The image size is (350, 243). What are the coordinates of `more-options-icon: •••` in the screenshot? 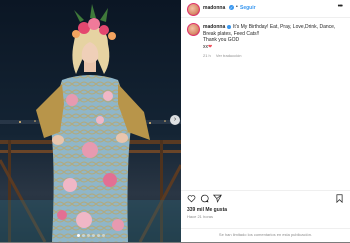 It's located at (340, 6).